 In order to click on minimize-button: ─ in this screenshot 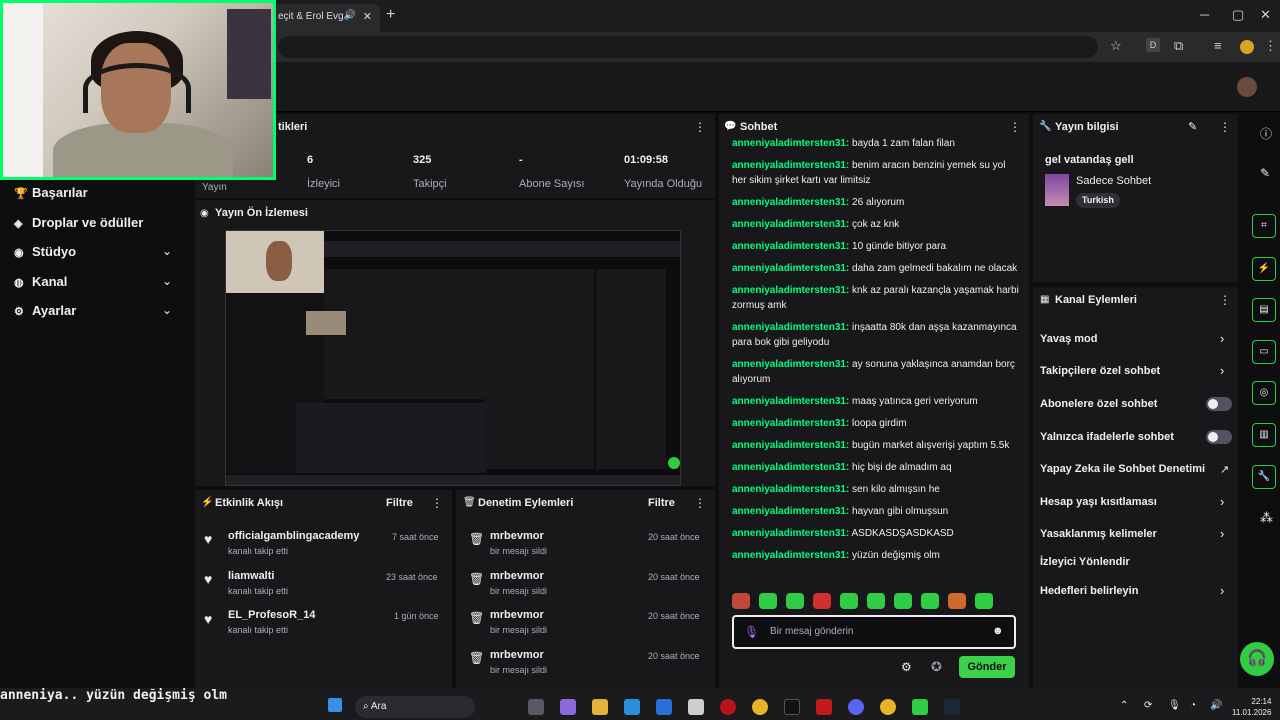, I will do `click(1204, 14)`.